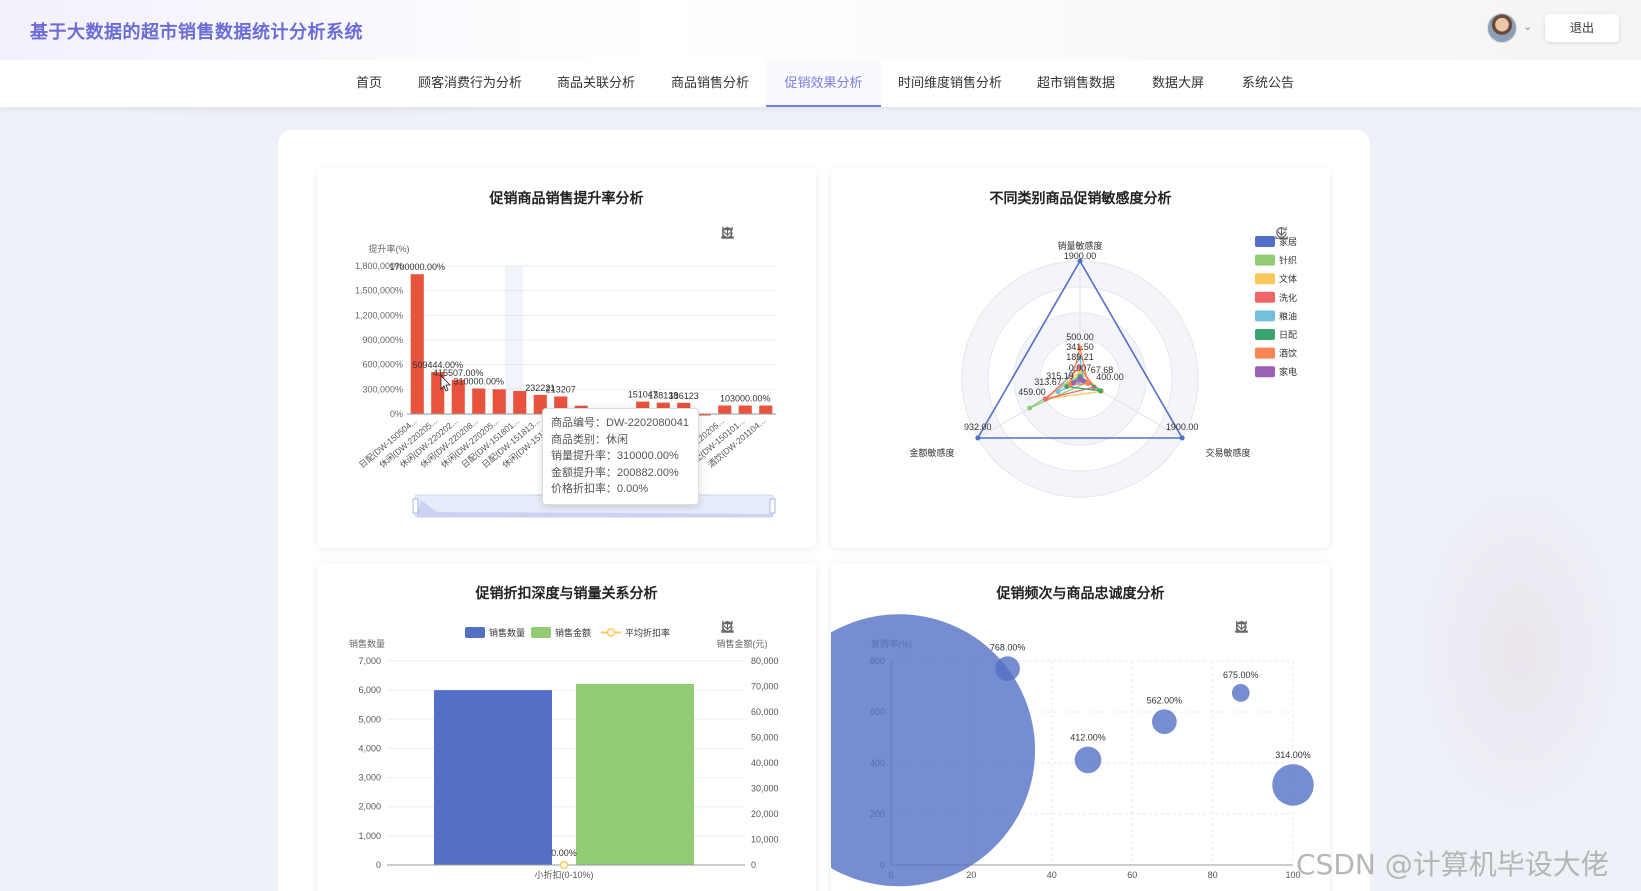 Image resolution: width=1641 pixels, height=891 pixels. I want to click on data-label: 675.00%, so click(1241, 675).